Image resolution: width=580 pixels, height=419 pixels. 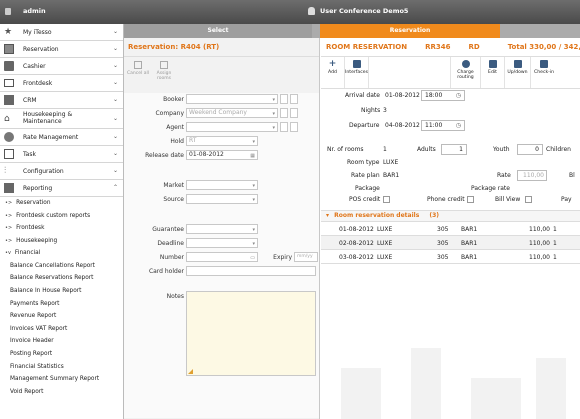 What do you see at coordinates (284, 99) in the screenshot?
I see `booker-search-button` at bounding box center [284, 99].